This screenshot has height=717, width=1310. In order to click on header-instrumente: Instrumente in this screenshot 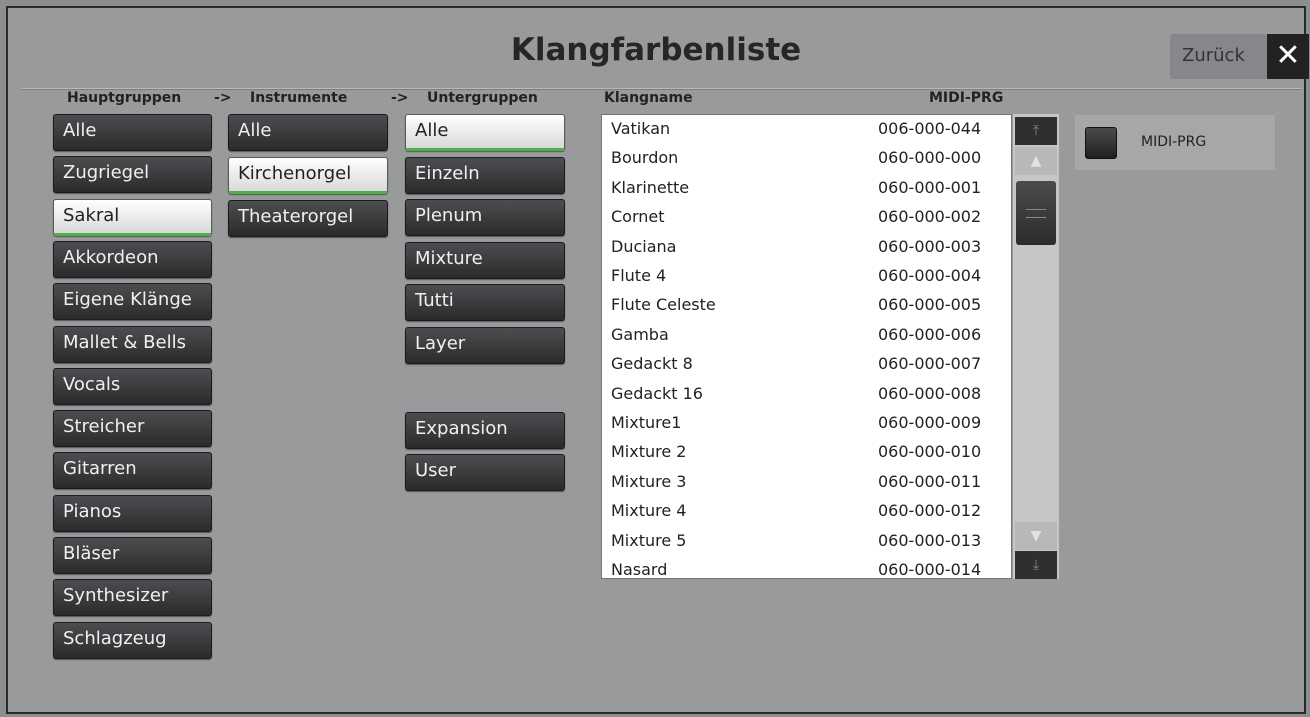, I will do `click(299, 98)`.